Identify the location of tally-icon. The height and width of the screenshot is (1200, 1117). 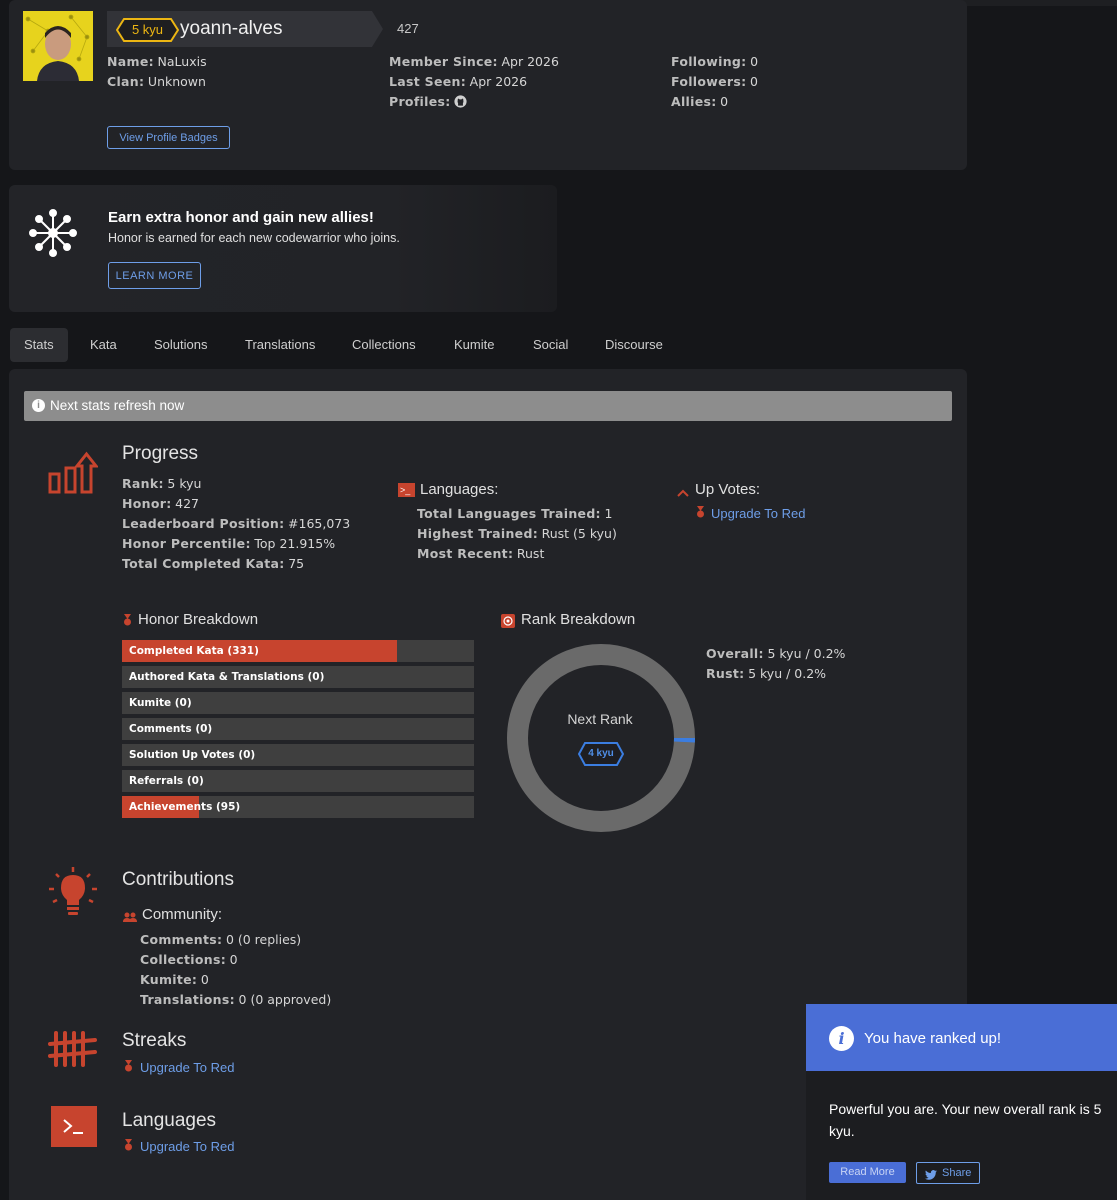
(73, 1050).